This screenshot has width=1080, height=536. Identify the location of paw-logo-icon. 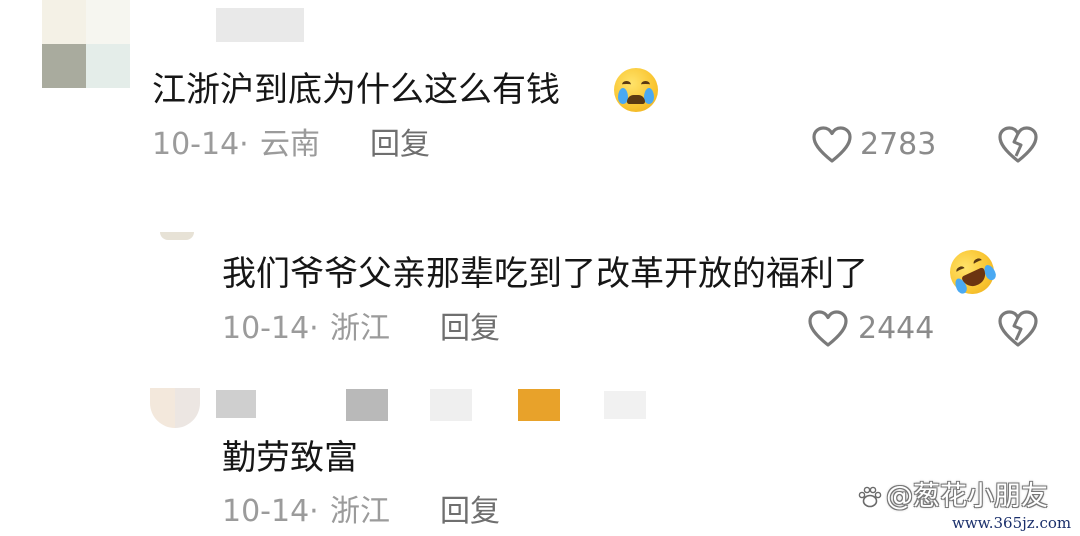
(870, 497).